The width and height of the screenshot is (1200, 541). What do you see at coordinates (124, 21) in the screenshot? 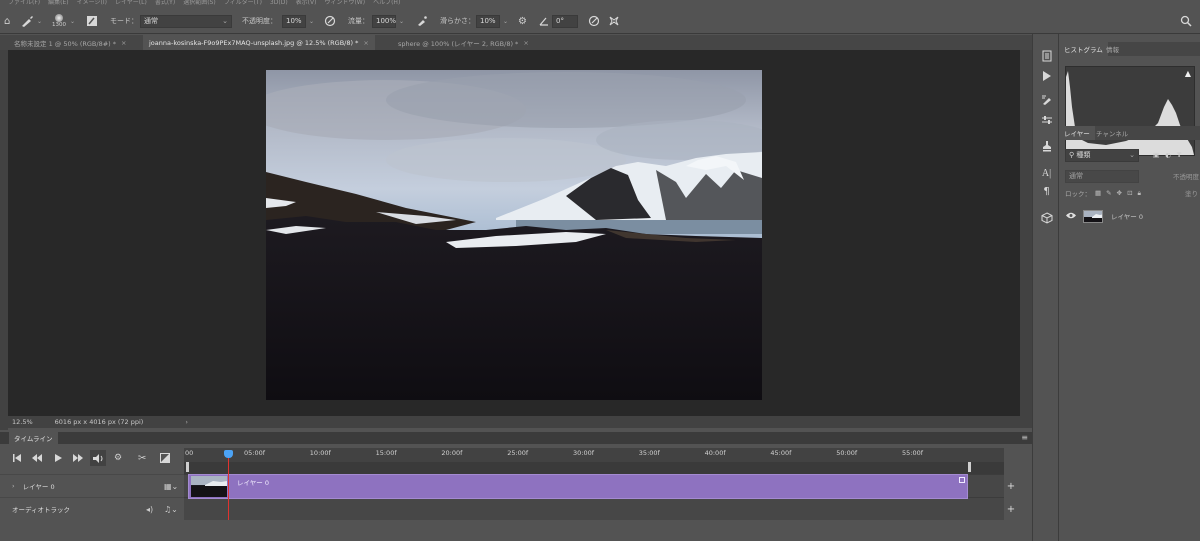
I see `mode-label: モード：` at bounding box center [124, 21].